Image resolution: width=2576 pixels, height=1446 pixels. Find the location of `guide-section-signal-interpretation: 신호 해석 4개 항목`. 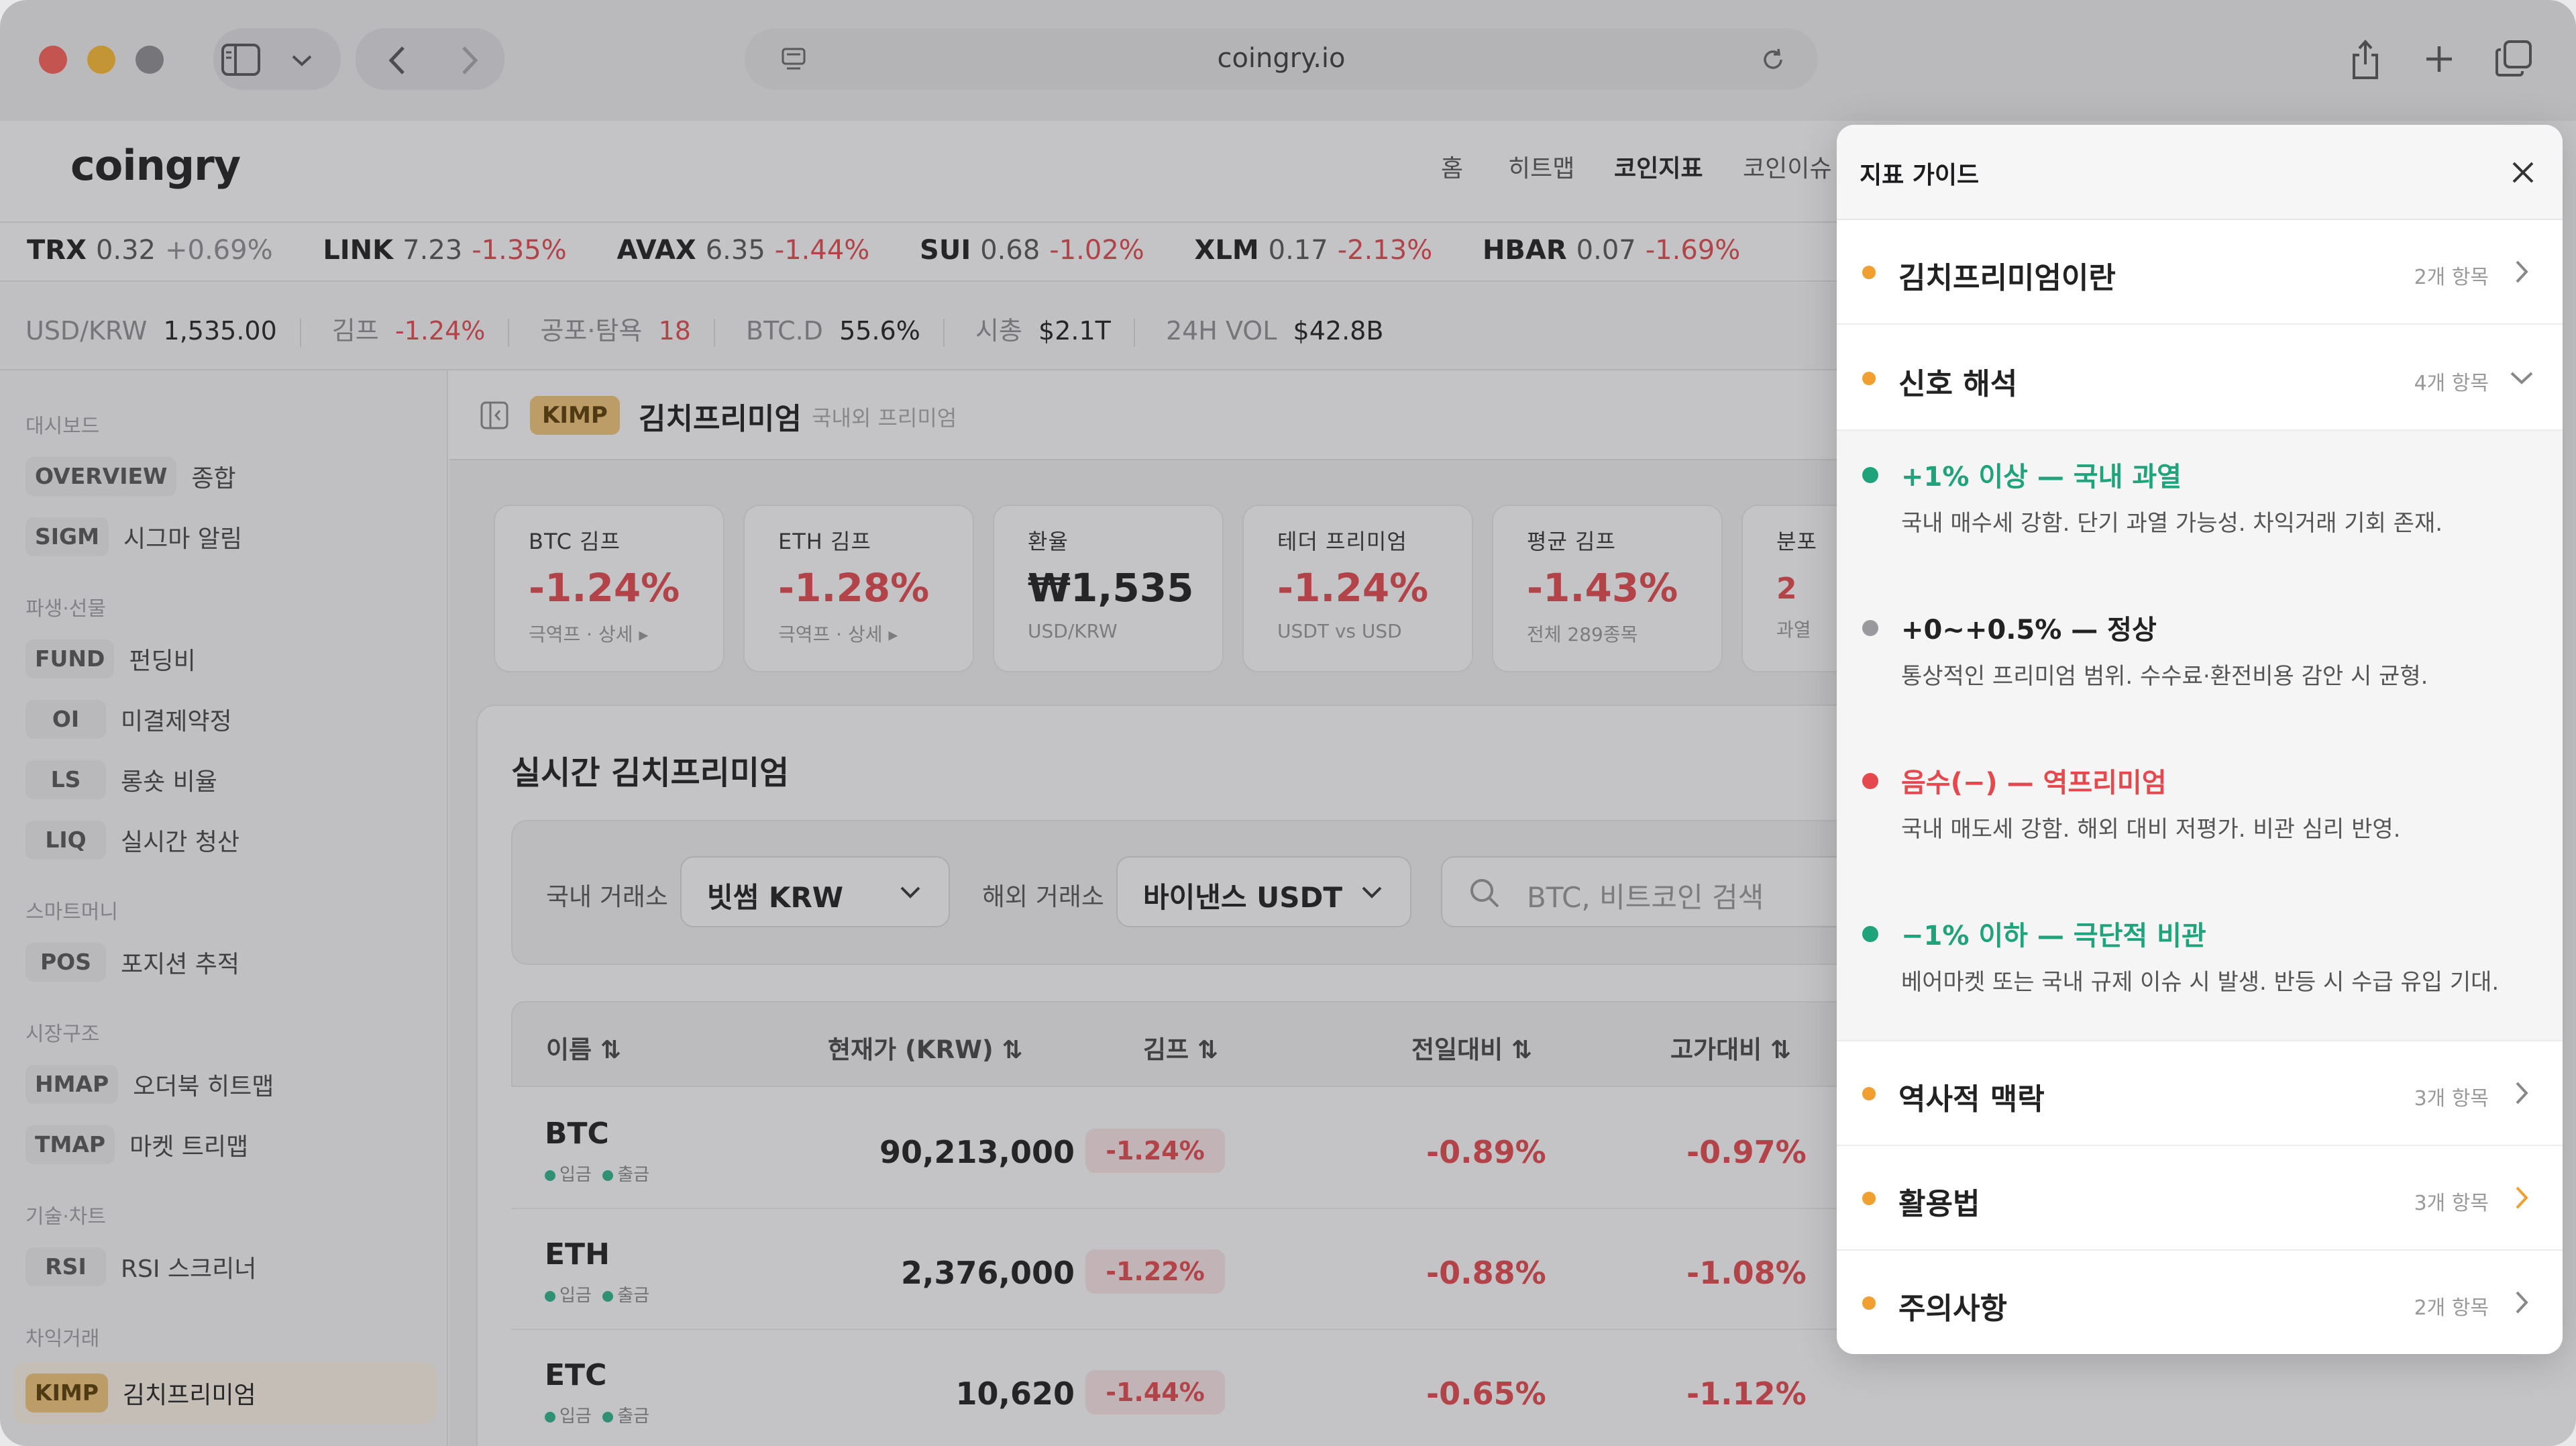

guide-section-signal-interpretation: 신호 해석 4개 항목 is located at coordinates (2200, 379).